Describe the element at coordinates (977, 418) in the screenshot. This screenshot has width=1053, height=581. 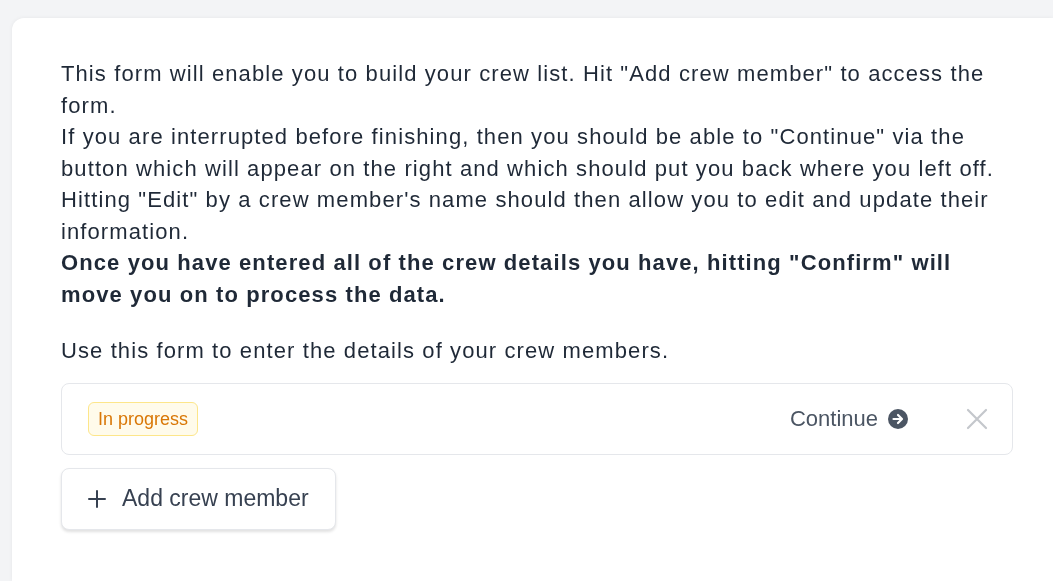
I see `close-button` at that location.